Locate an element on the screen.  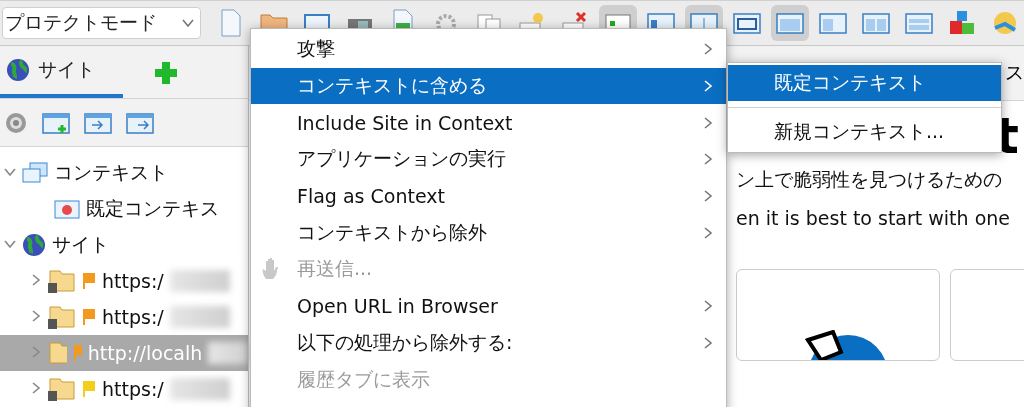
option-card is located at coordinates (838, 315).